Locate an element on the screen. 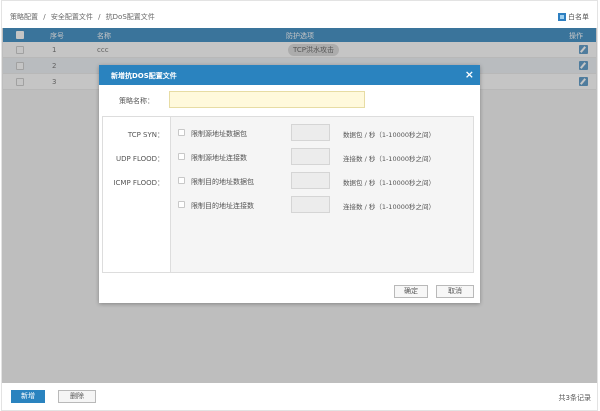 The height and width of the screenshot is (411, 600). tab-icmp-flood: ICMP FLOOD： is located at coordinates (138, 183).